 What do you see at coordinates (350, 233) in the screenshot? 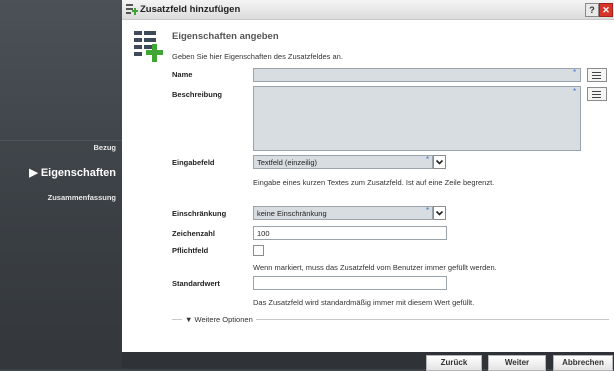
I see `char-count-input: 100` at bounding box center [350, 233].